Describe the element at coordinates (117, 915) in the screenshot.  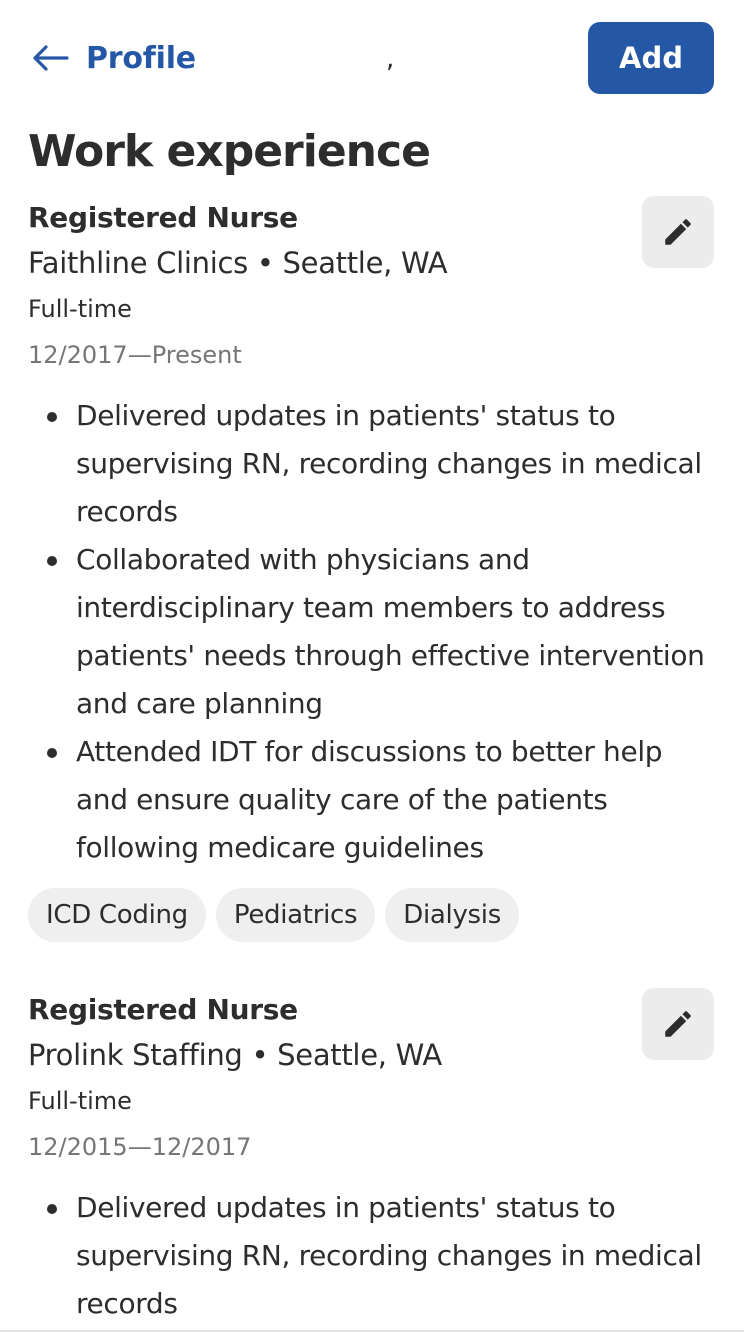
I see `skill-chip: ICD Coding` at that location.